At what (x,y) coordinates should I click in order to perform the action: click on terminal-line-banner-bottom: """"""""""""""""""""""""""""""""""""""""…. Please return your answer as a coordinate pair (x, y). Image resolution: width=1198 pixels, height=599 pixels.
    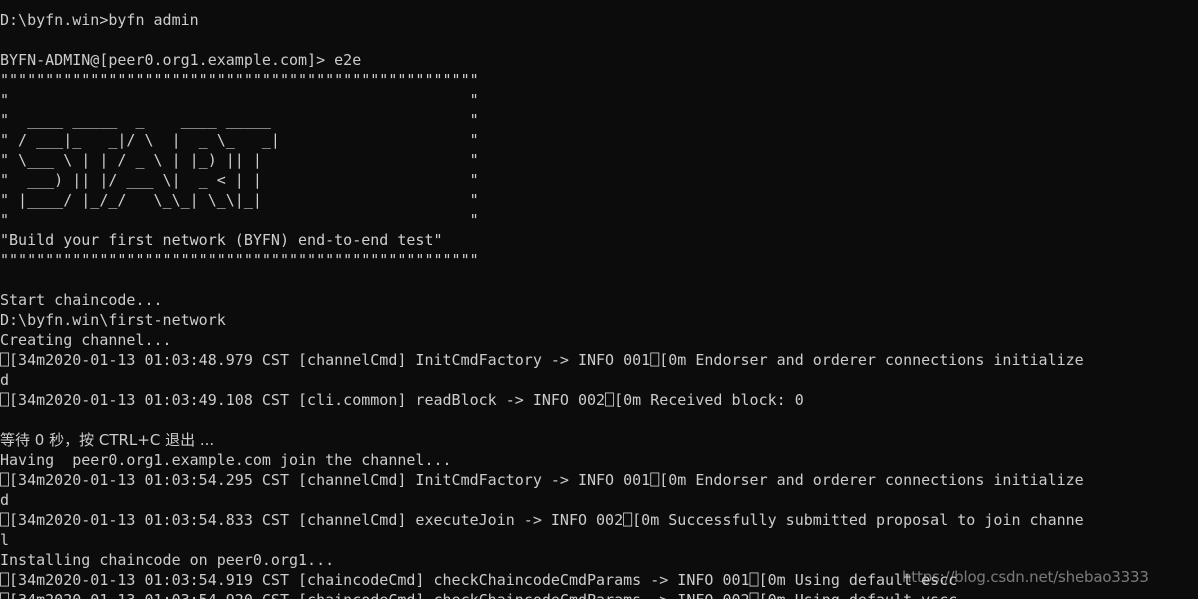
    Looking at the image, I should click on (239, 260).